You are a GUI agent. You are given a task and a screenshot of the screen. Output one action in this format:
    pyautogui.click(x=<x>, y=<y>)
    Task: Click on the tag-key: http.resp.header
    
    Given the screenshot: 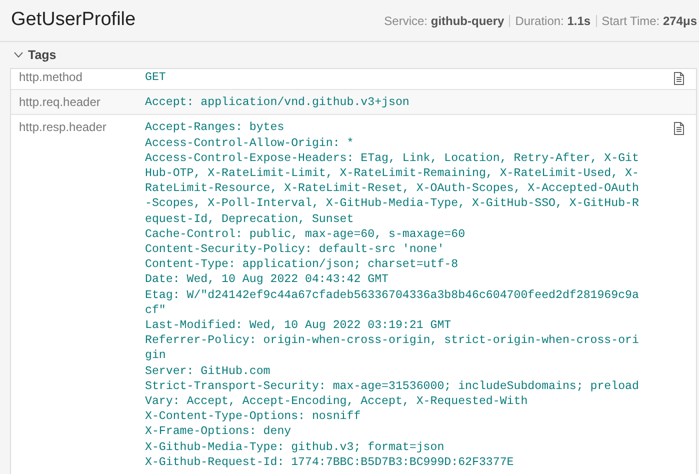 What is the action you would take?
    pyautogui.click(x=82, y=295)
    